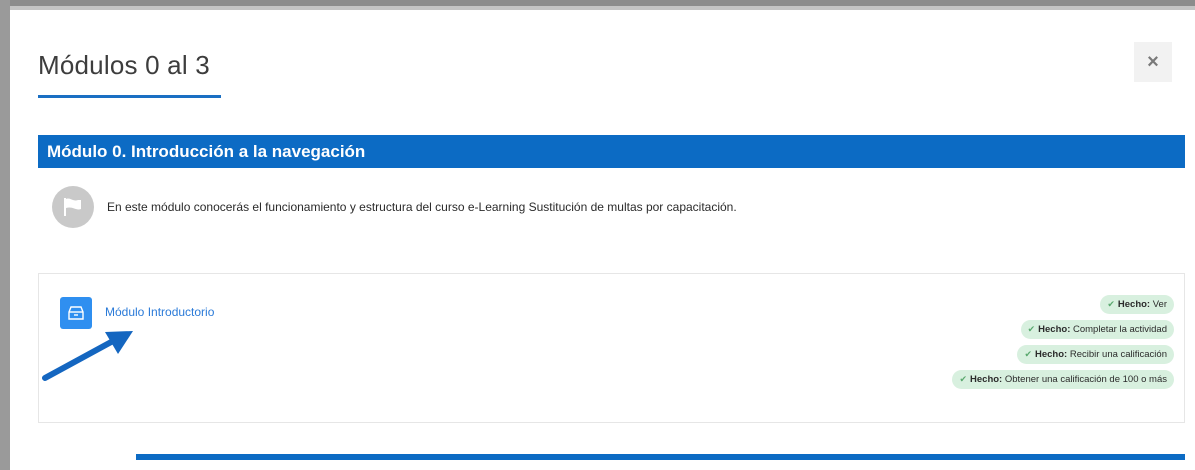 The width and height of the screenshot is (1195, 470). What do you see at coordinates (5, 235) in the screenshot?
I see `window-frame-left` at bounding box center [5, 235].